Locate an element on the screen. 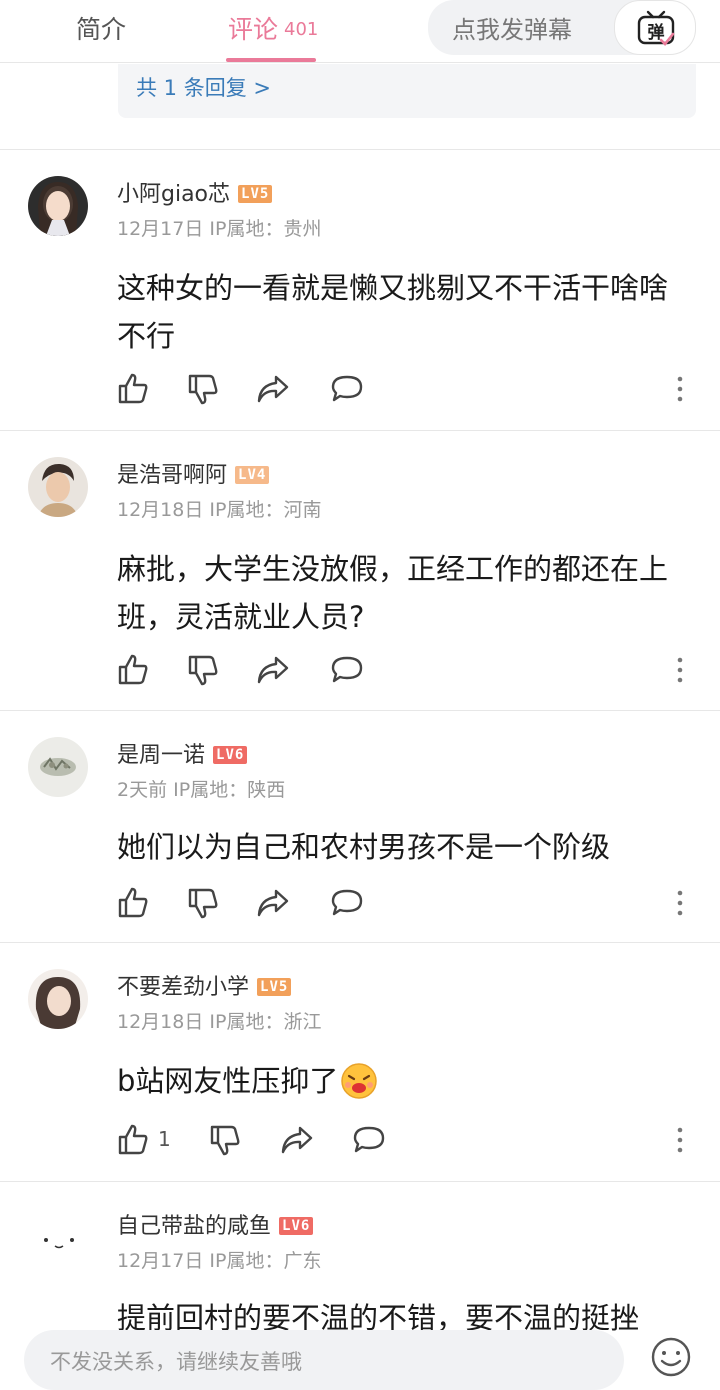 This screenshot has width=720, height=1390. comment-meta: 2天前 IP属地：陕西 is located at coordinates (201, 788).